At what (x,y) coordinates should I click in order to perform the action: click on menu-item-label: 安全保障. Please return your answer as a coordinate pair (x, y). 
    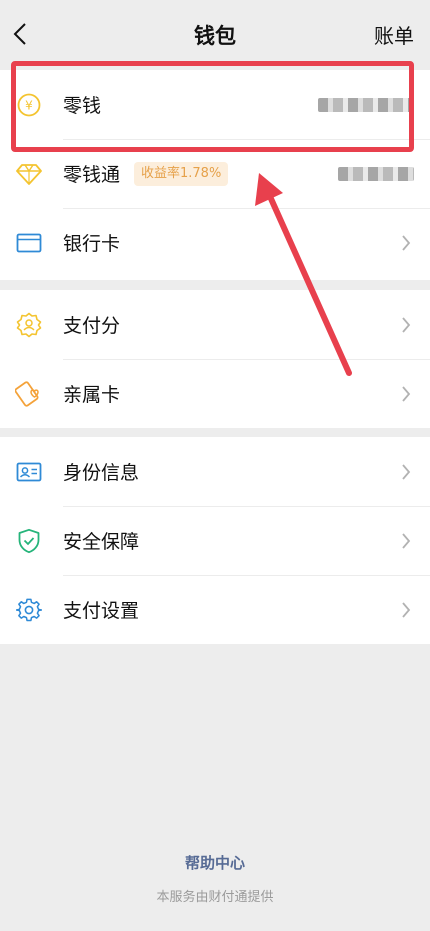
    Looking at the image, I should click on (101, 542).